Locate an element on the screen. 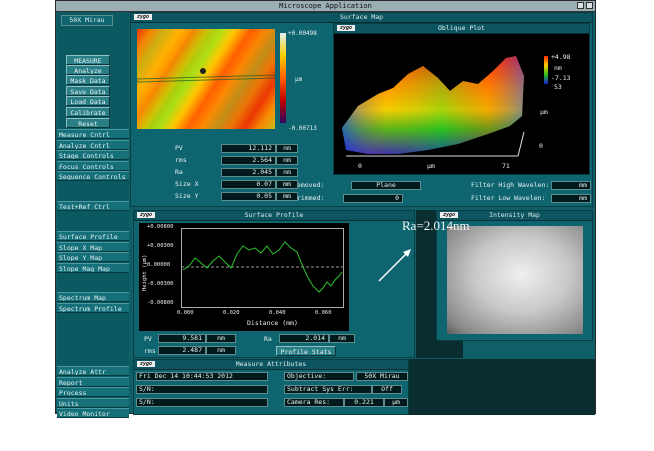 Image resolution: width=654 pixels, height=451 pixels. scale-min-label: -0.00713 is located at coordinates (302, 128).